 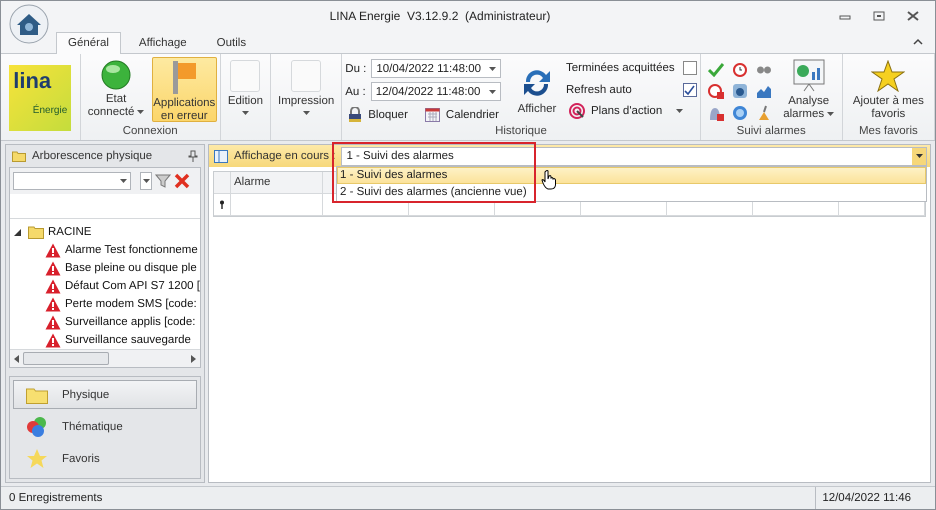 I want to click on window-title: LINA Energie V3.12.9.2 (Administrateur), so click(x=440, y=16).